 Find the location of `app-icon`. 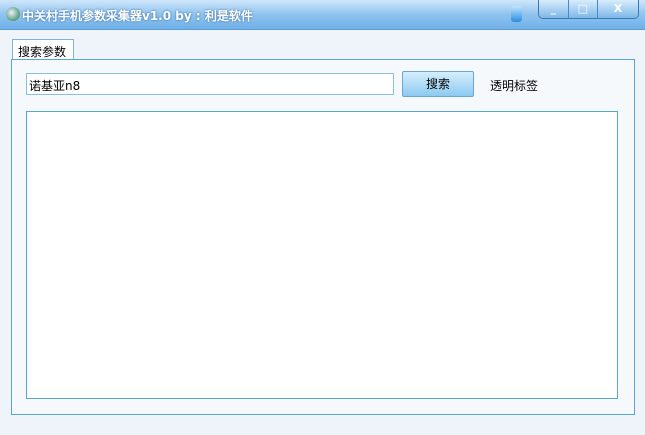

app-icon is located at coordinates (13, 14).